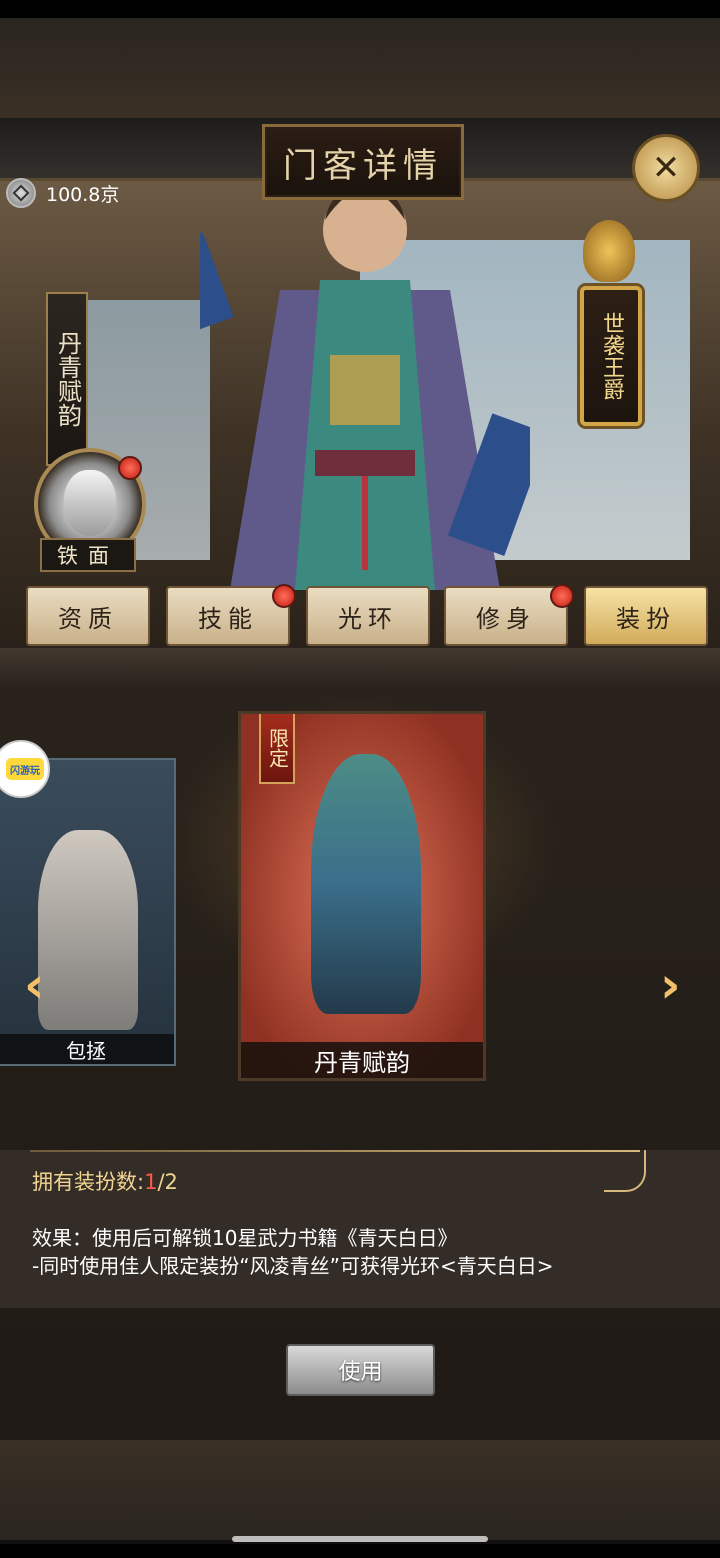 This screenshot has width=720, height=1558. I want to click on app-badge-icon: 闪游玩, so click(25, 769).